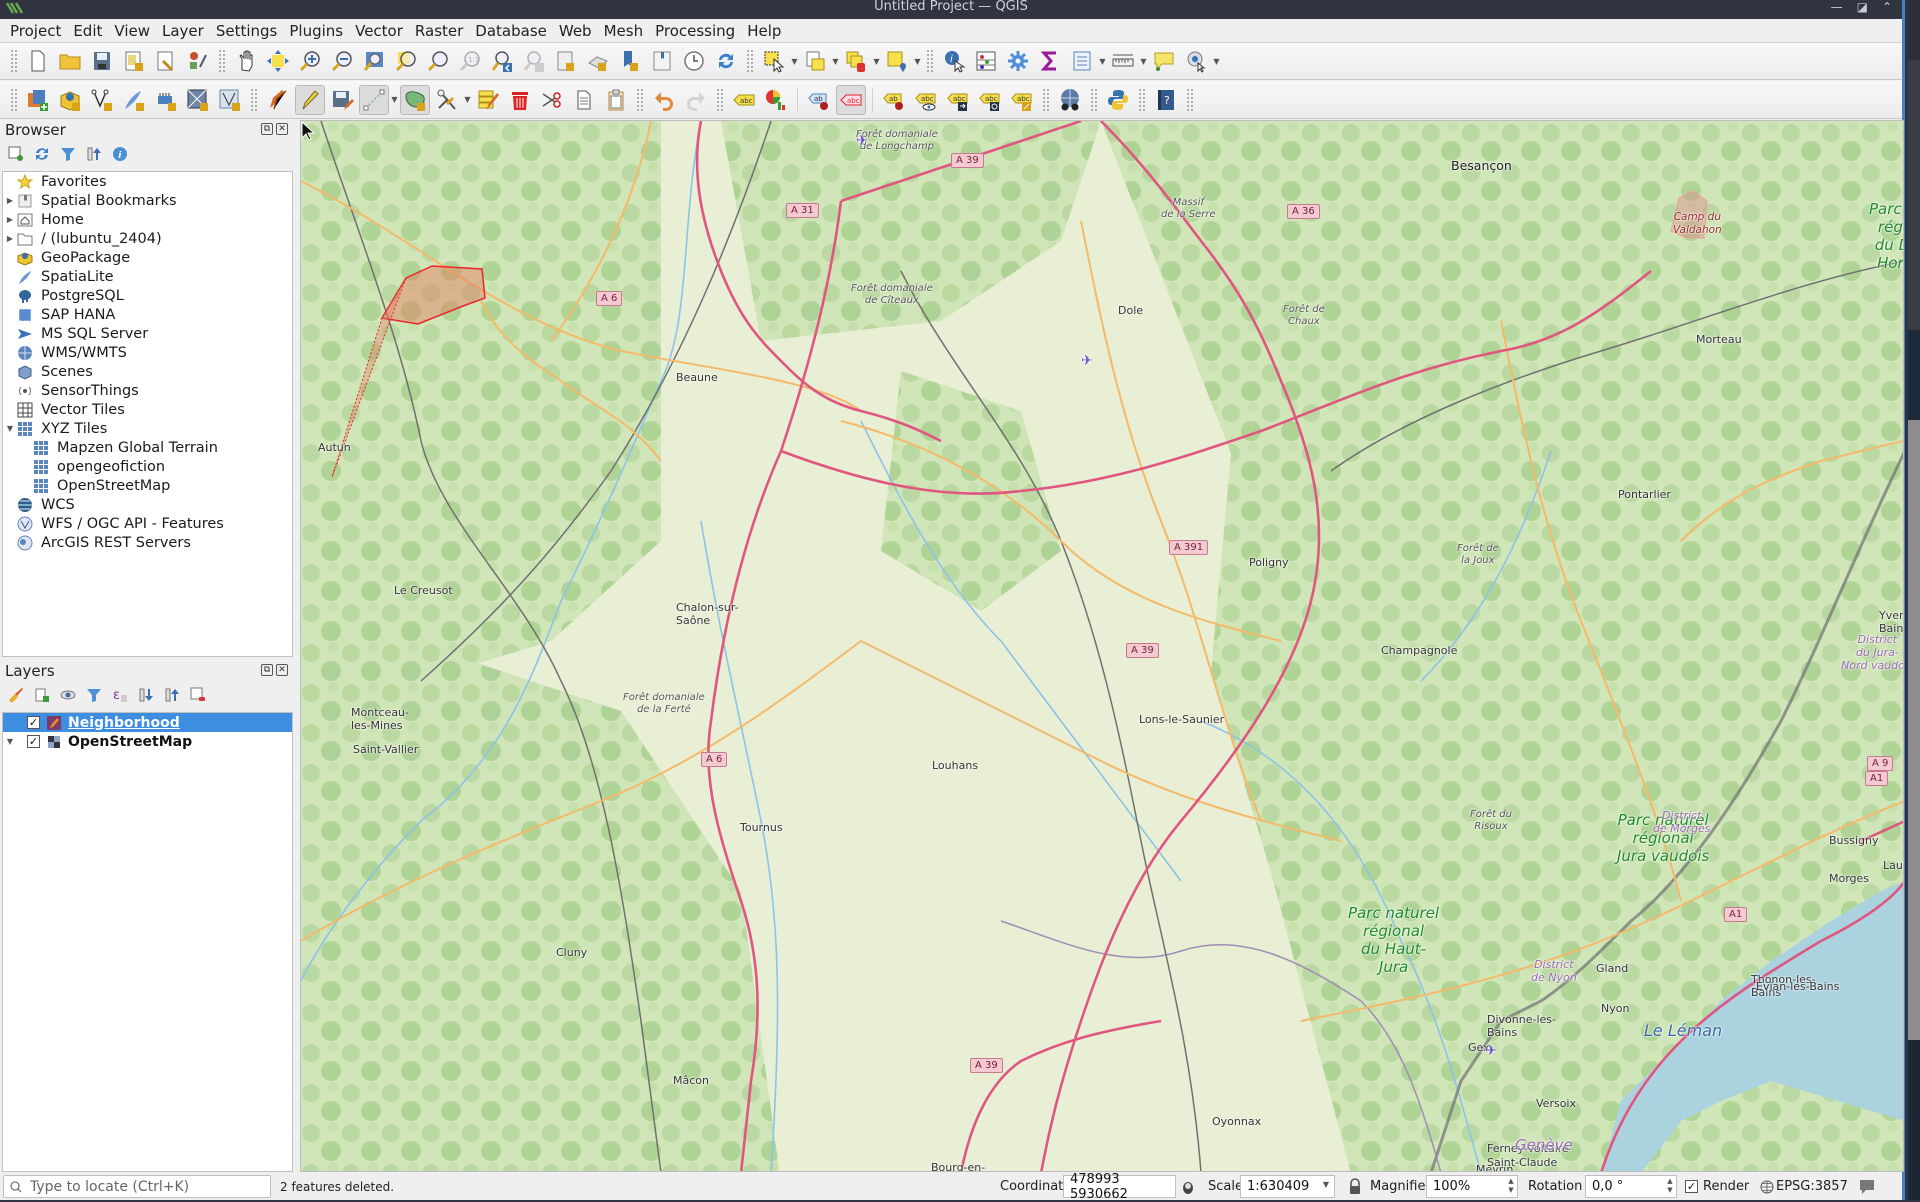 The width and height of the screenshot is (1920, 1202). I want to click on crs-button: EPSG:3857, so click(1812, 1186).